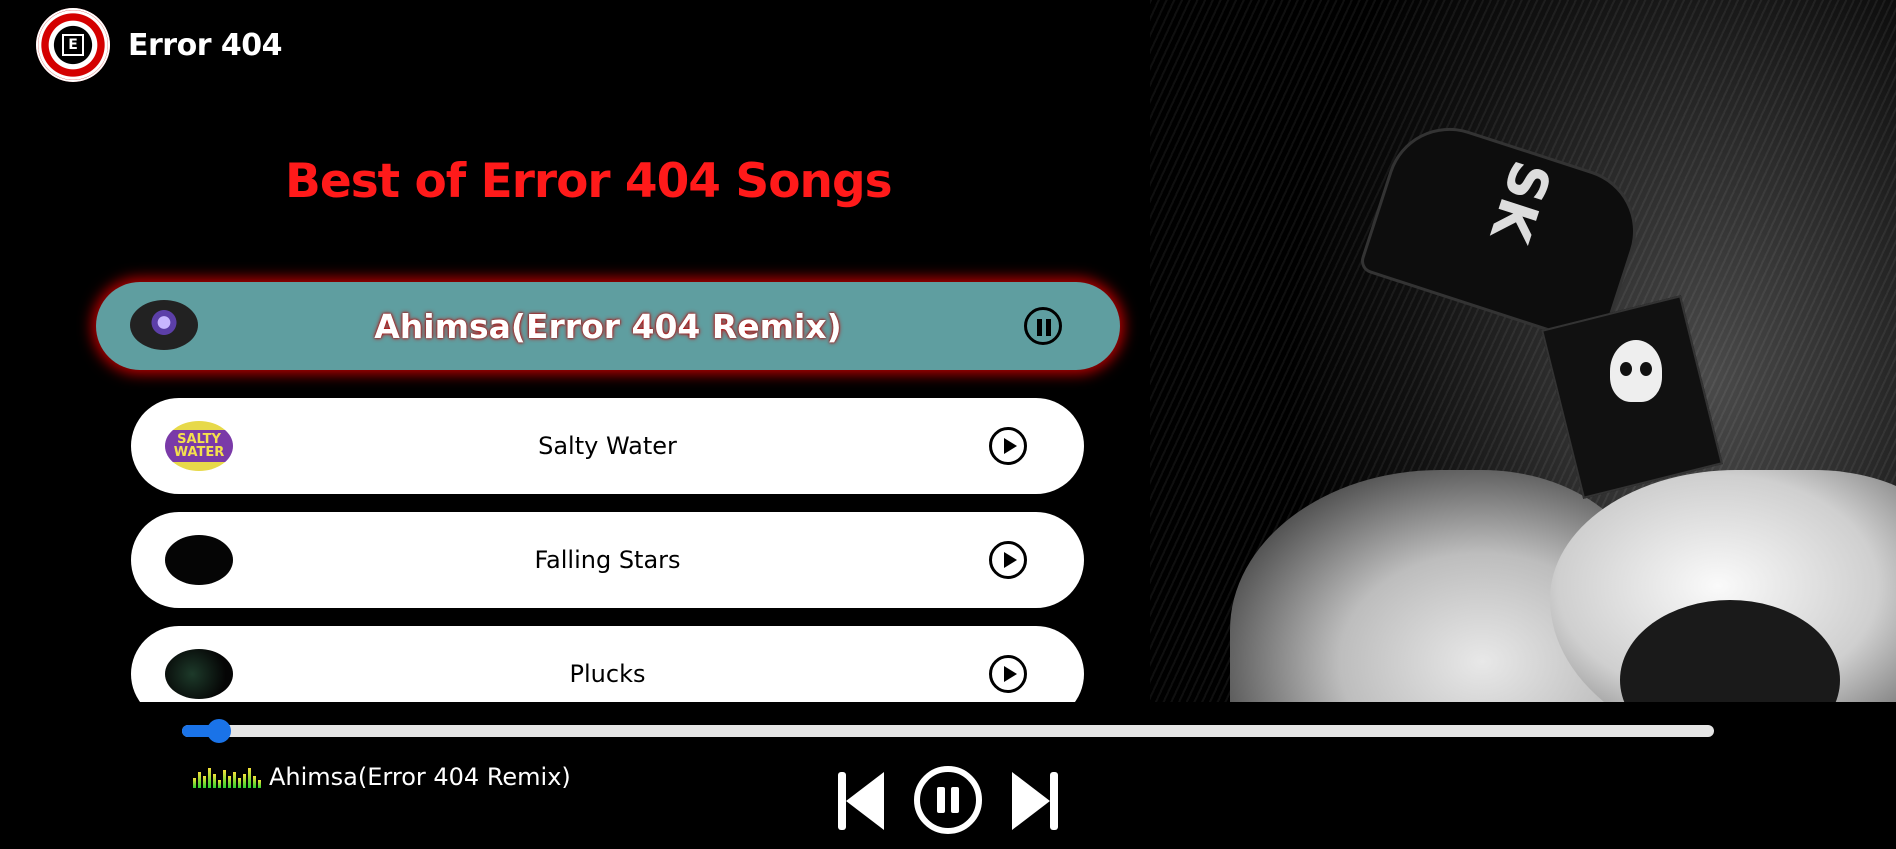  What do you see at coordinates (607, 674) in the screenshot?
I see `song-title: Plucks` at bounding box center [607, 674].